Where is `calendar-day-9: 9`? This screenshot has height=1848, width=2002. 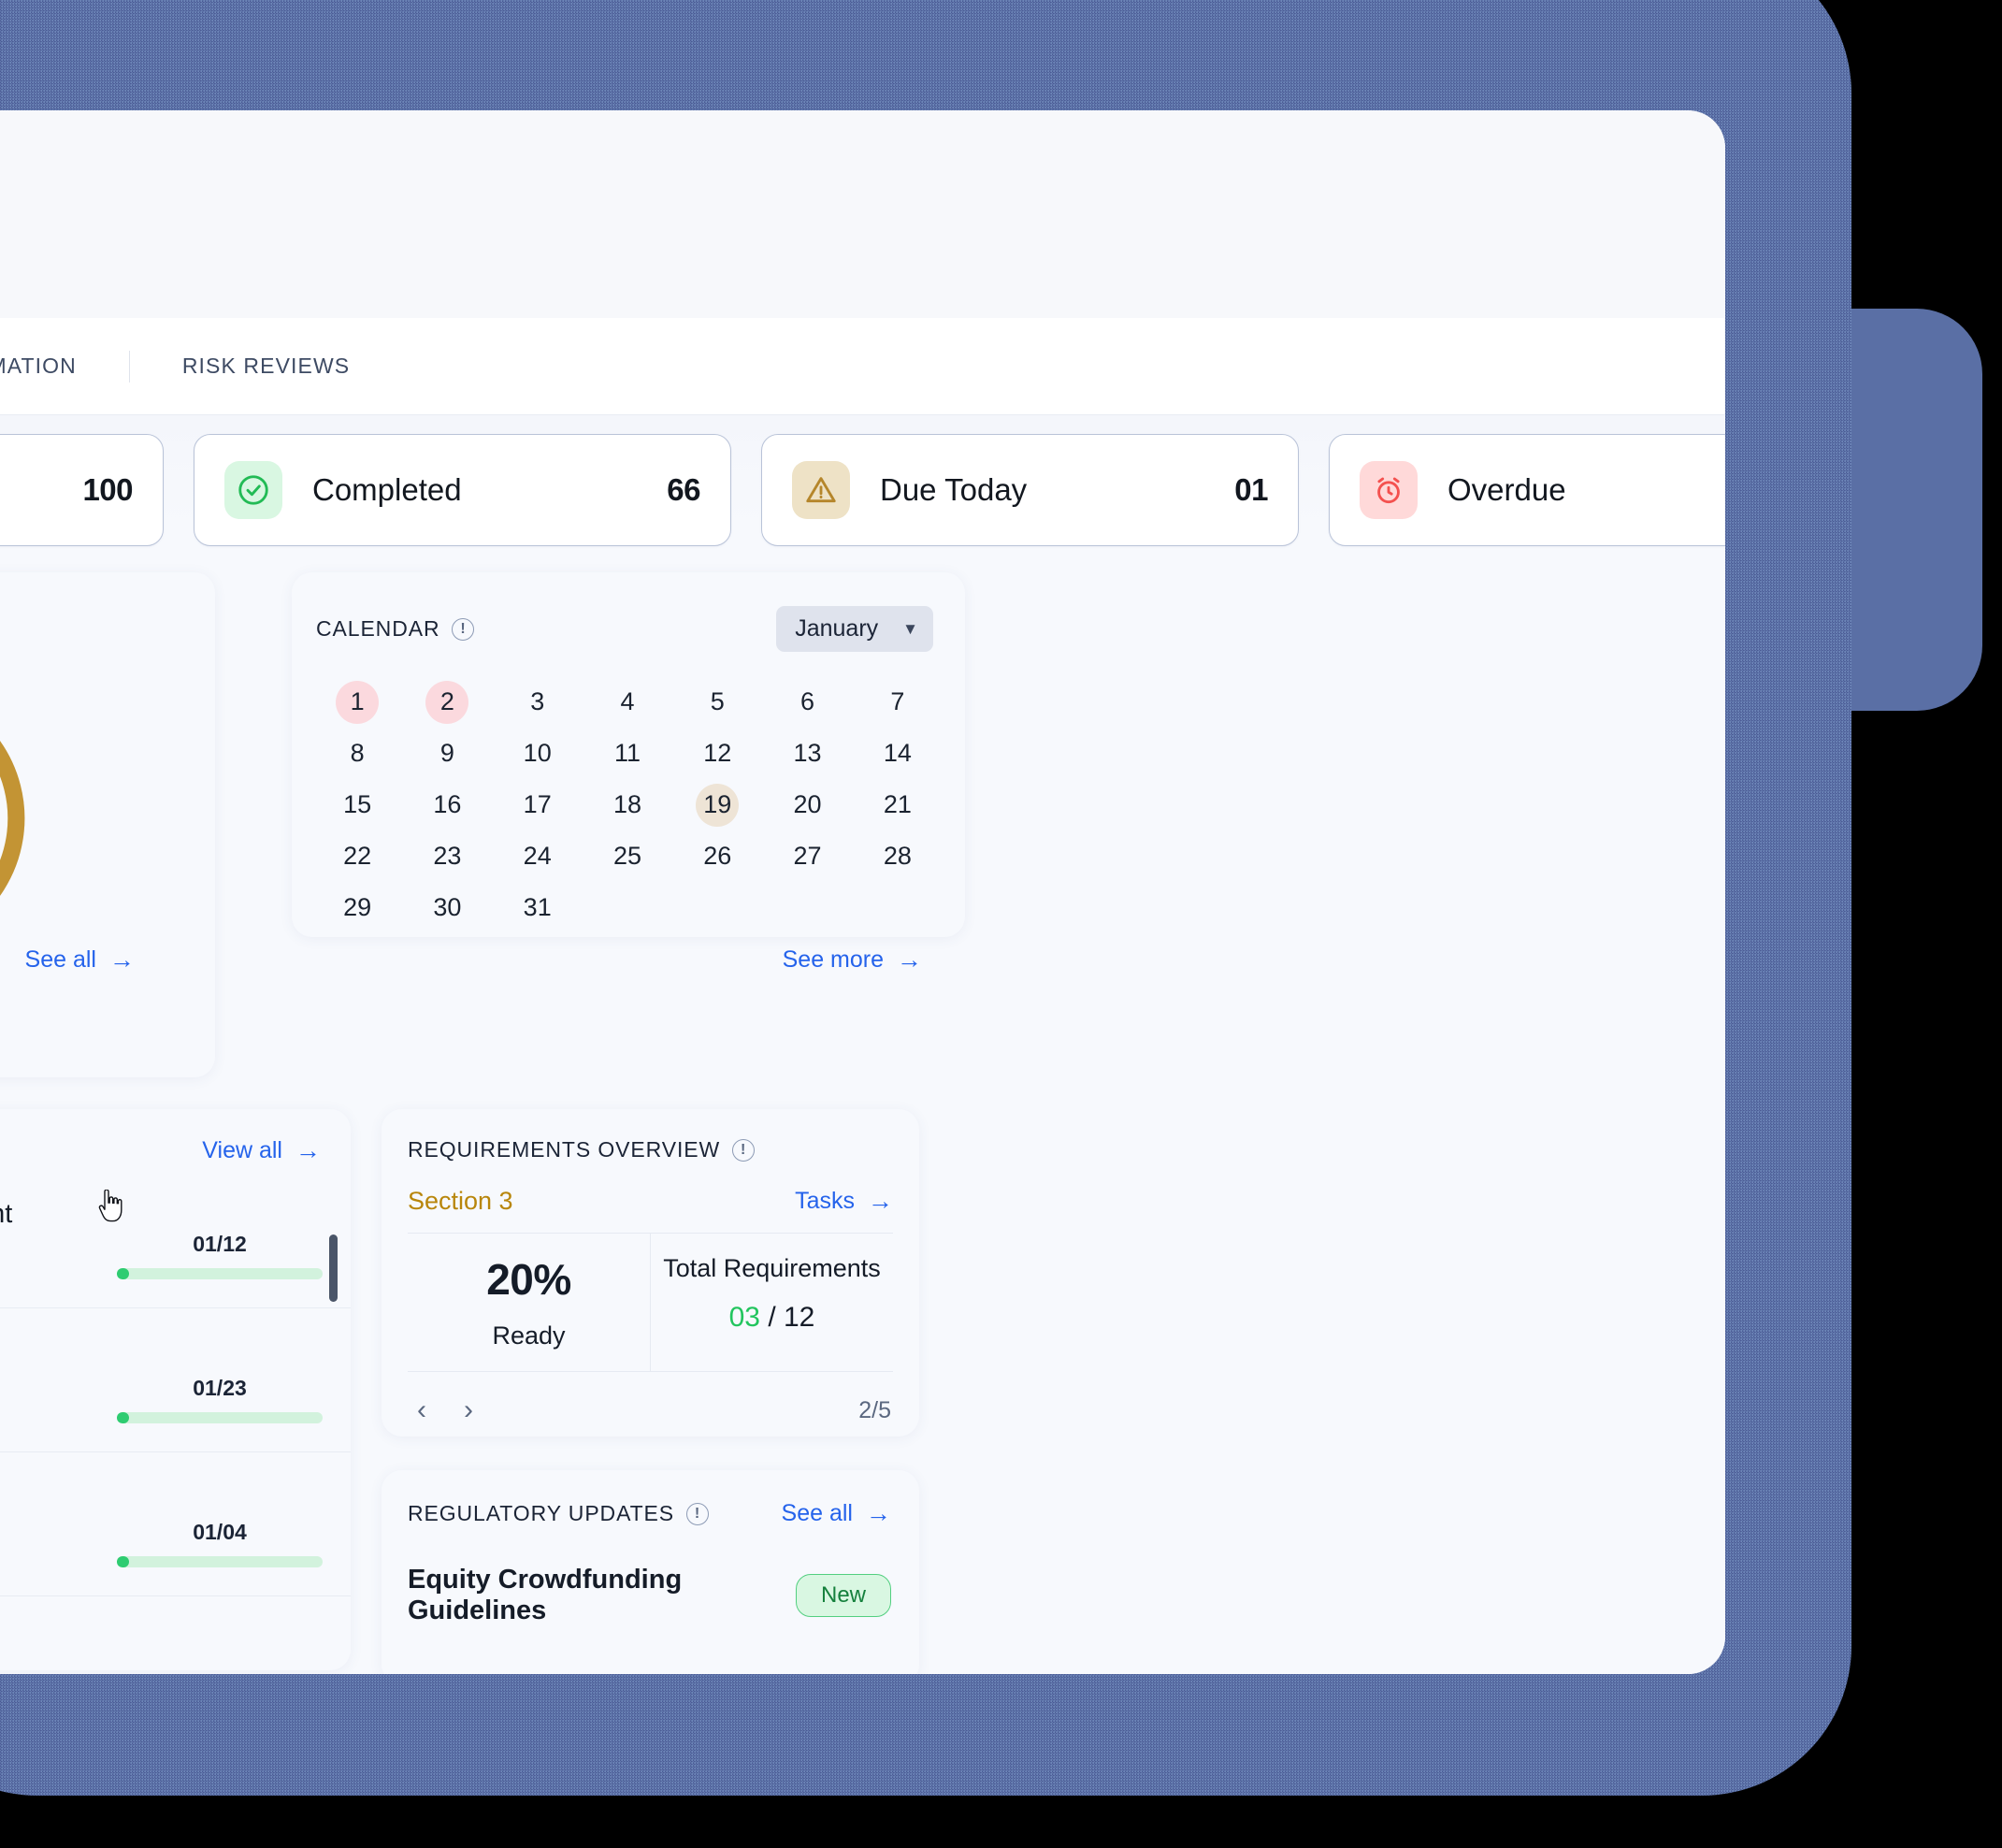 calendar-day-9: 9 is located at coordinates (447, 754).